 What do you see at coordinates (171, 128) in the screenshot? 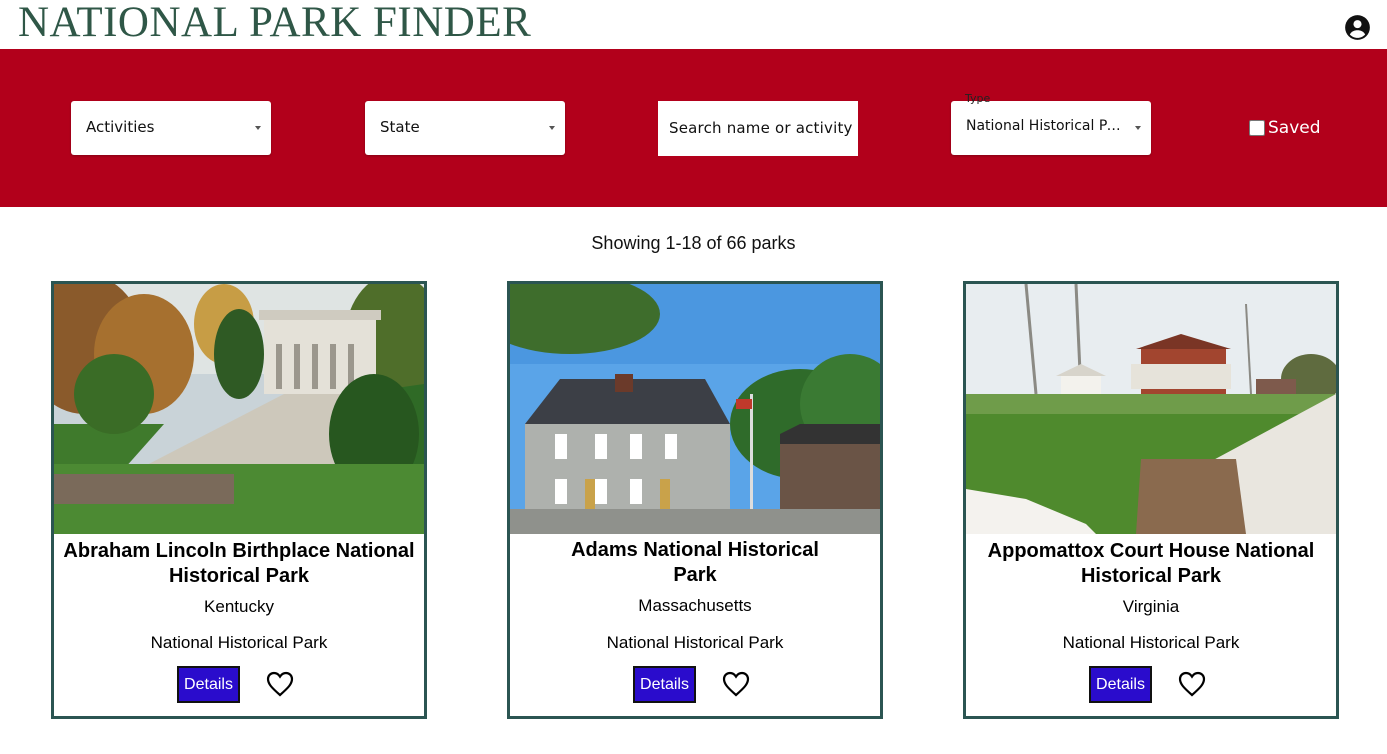
I see `activities-select: Activities` at bounding box center [171, 128].